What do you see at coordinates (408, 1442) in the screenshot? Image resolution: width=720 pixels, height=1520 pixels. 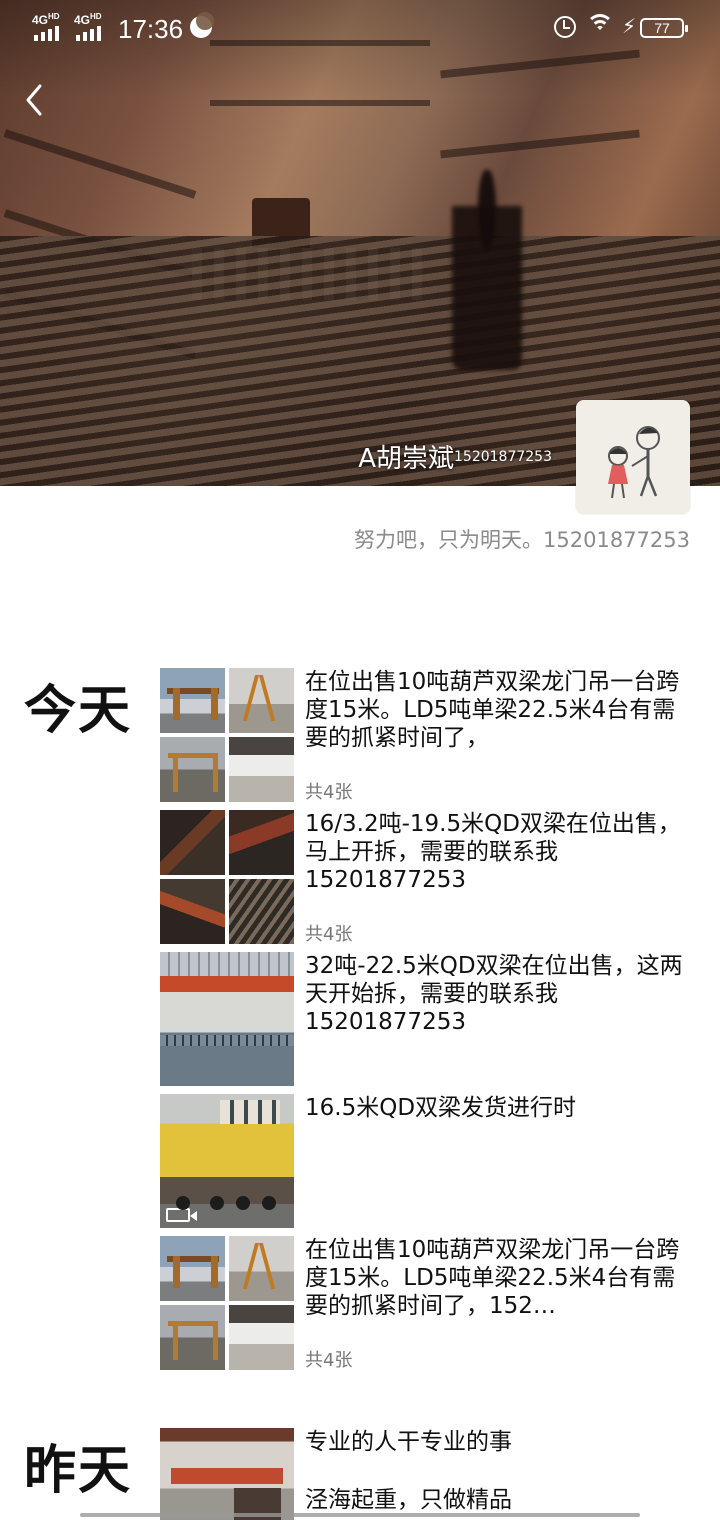 I see `post-text-line: 专业的人干专业的事` at bounding box center [408, 1442].